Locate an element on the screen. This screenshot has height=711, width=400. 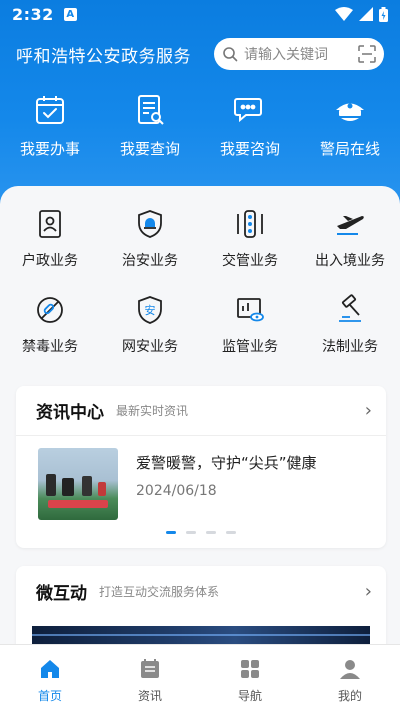
app-title: 呼和浩特公安政务服务 is located at coordinates (103, 56).